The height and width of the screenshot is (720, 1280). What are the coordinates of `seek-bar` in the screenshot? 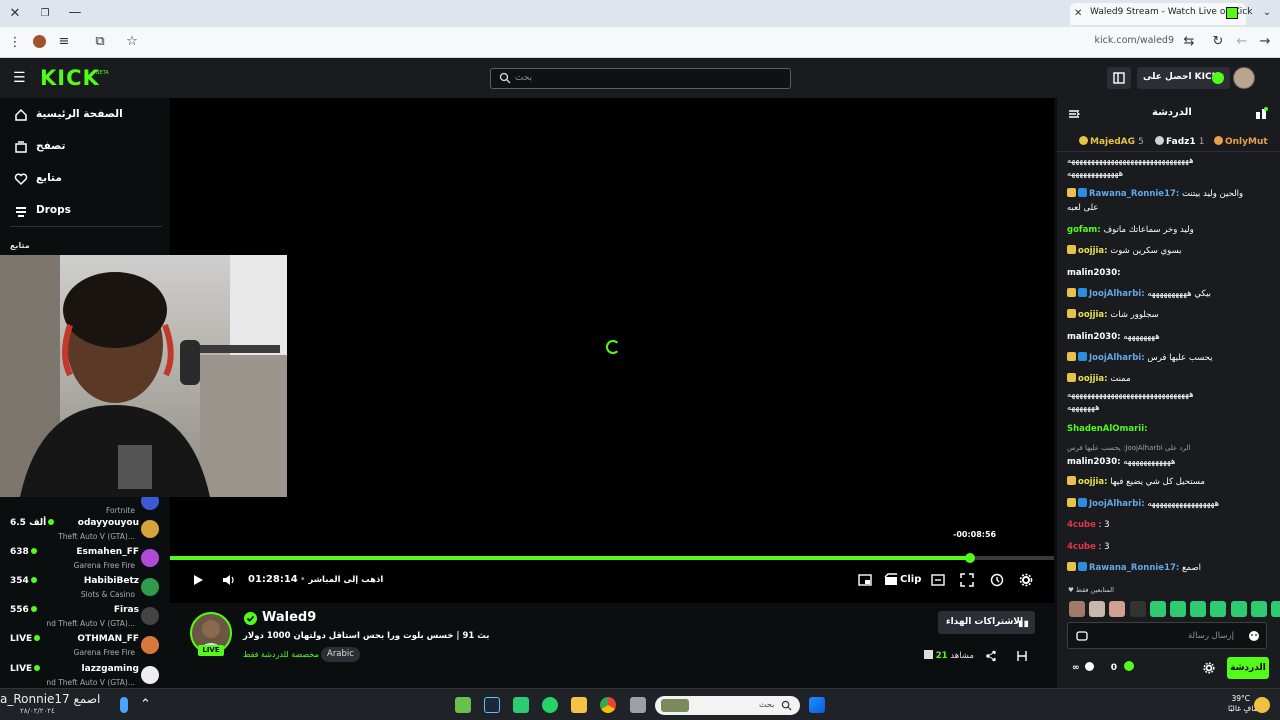 It's located at (612, 558).